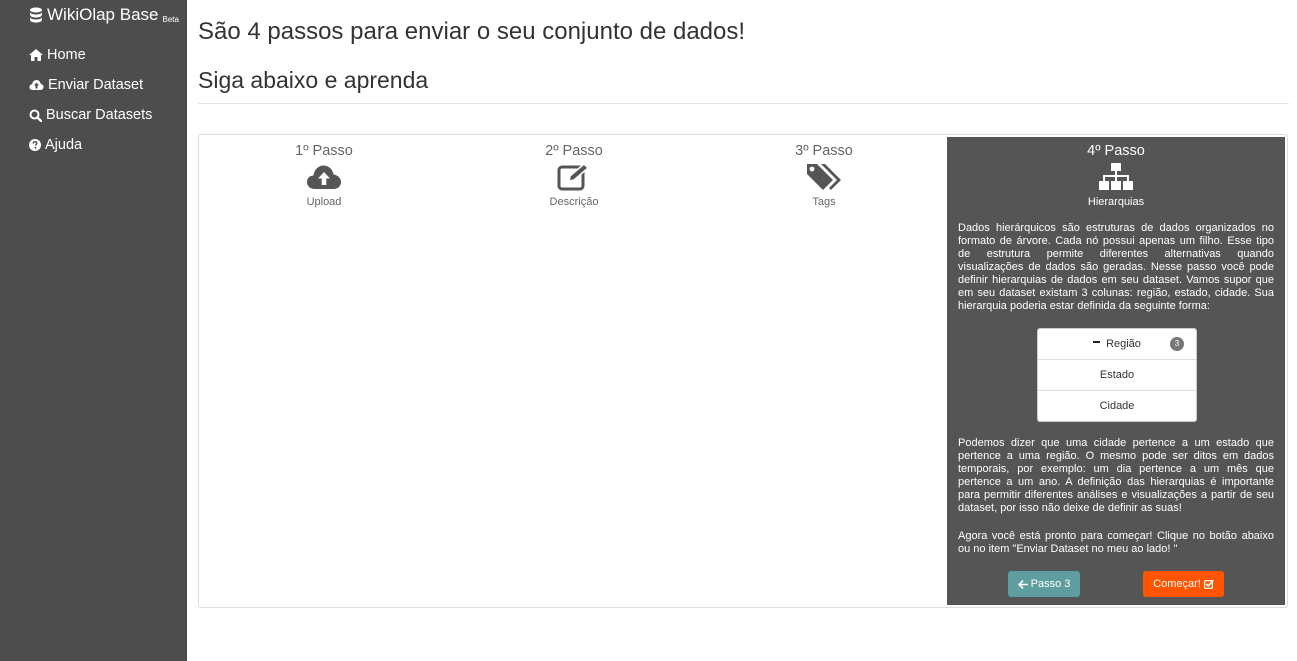 This screenshot has height=661, width=1297. Describe the element at coordinates (324, 202) in the screenshot. I see `step-label: Upload` at that location.